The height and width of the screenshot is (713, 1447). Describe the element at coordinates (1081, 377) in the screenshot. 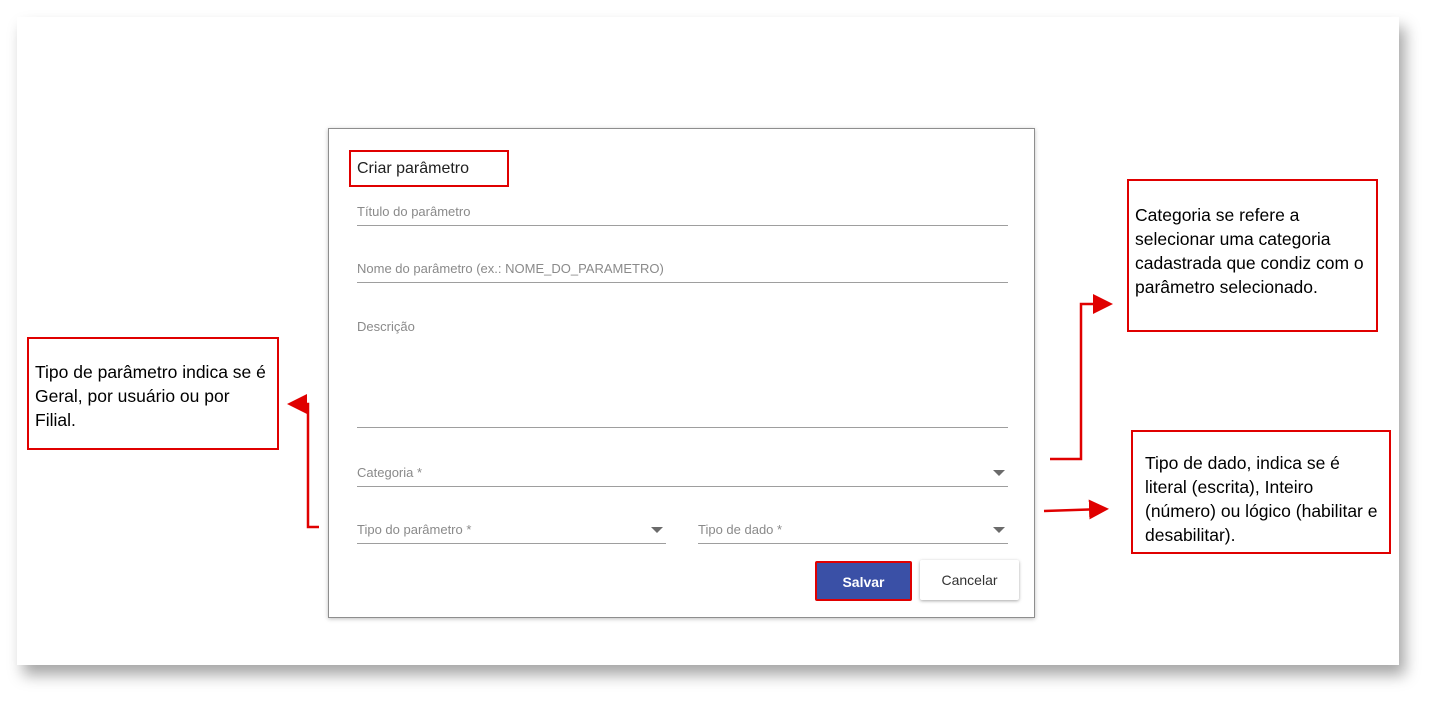

I see `arrow-category` at that location.